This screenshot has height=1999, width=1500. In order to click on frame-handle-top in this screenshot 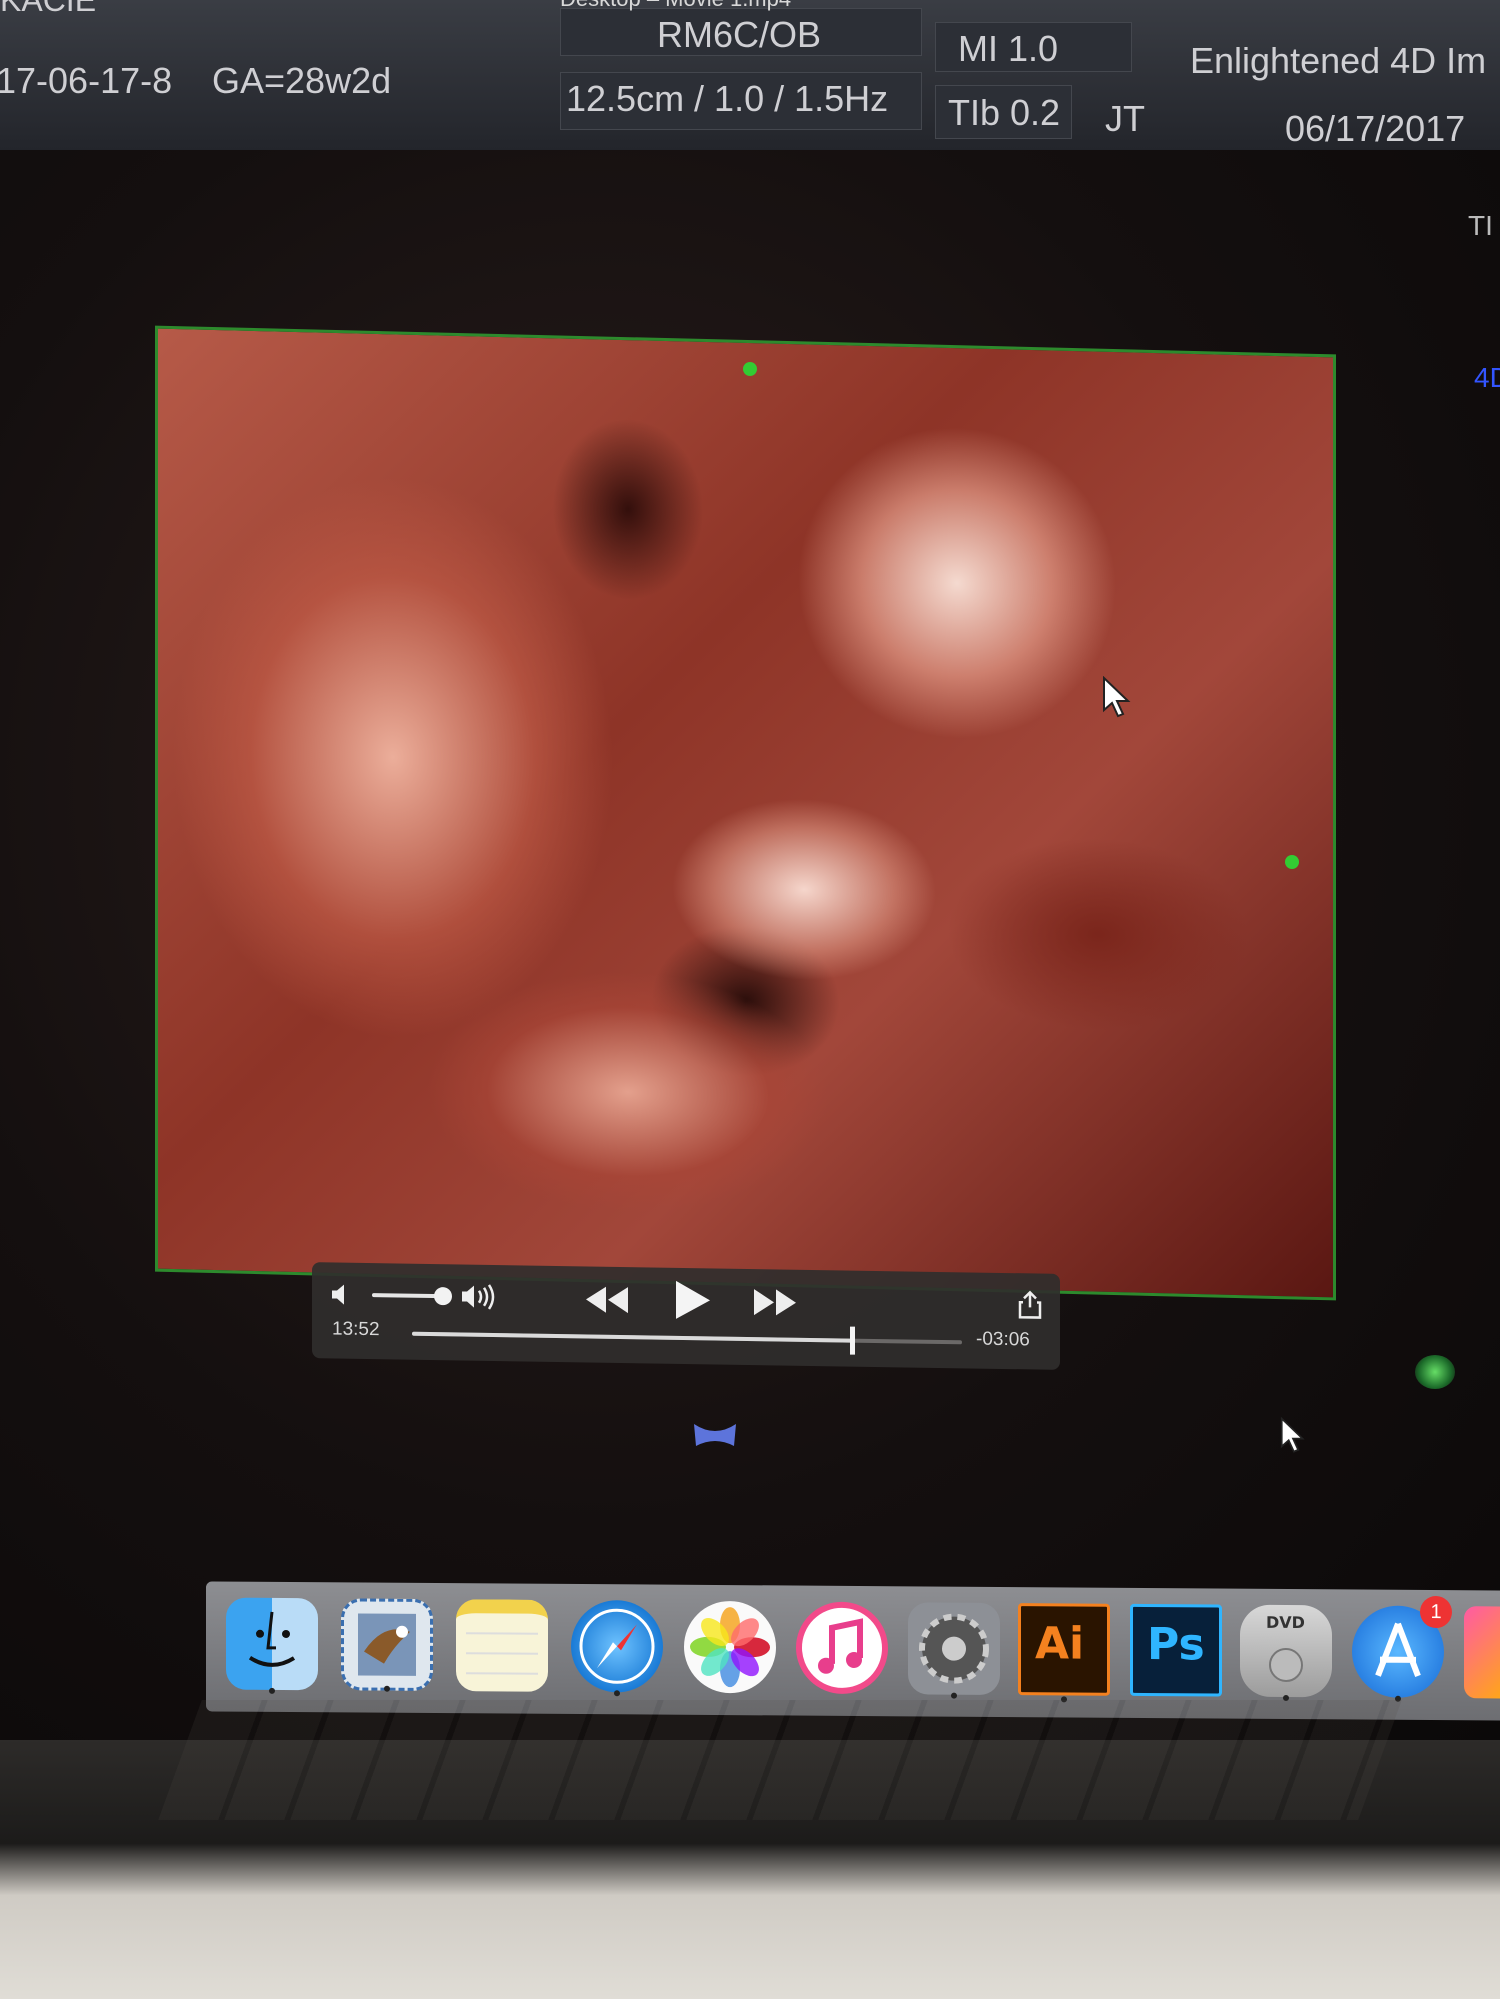, I will do `click(750, 369)`.